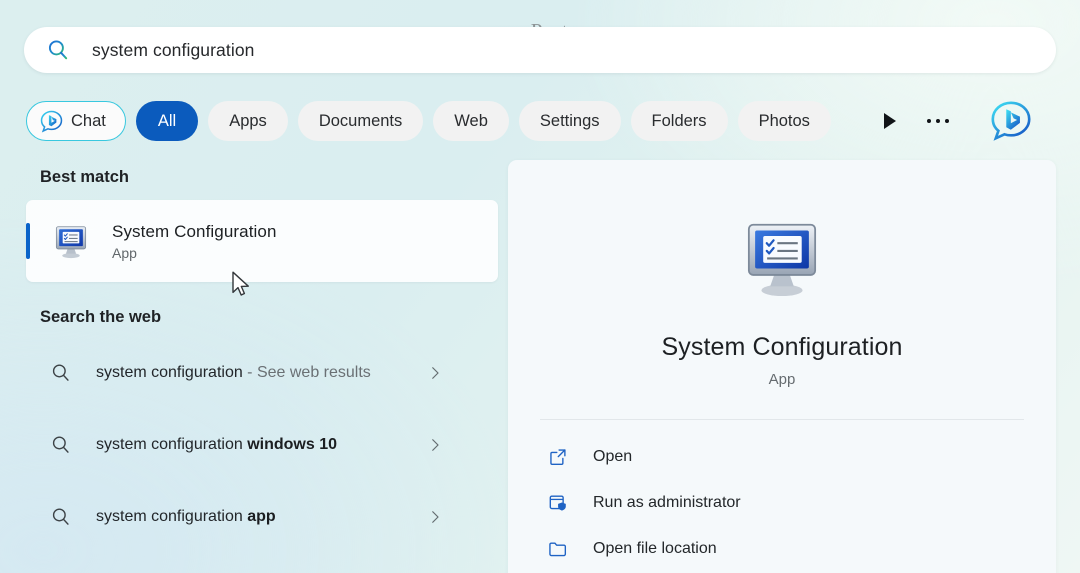  What do you see at coordinates (88, 120) in the screenshot?
I see `tab-chat-label: Chat` at bounding box center [88, 120].